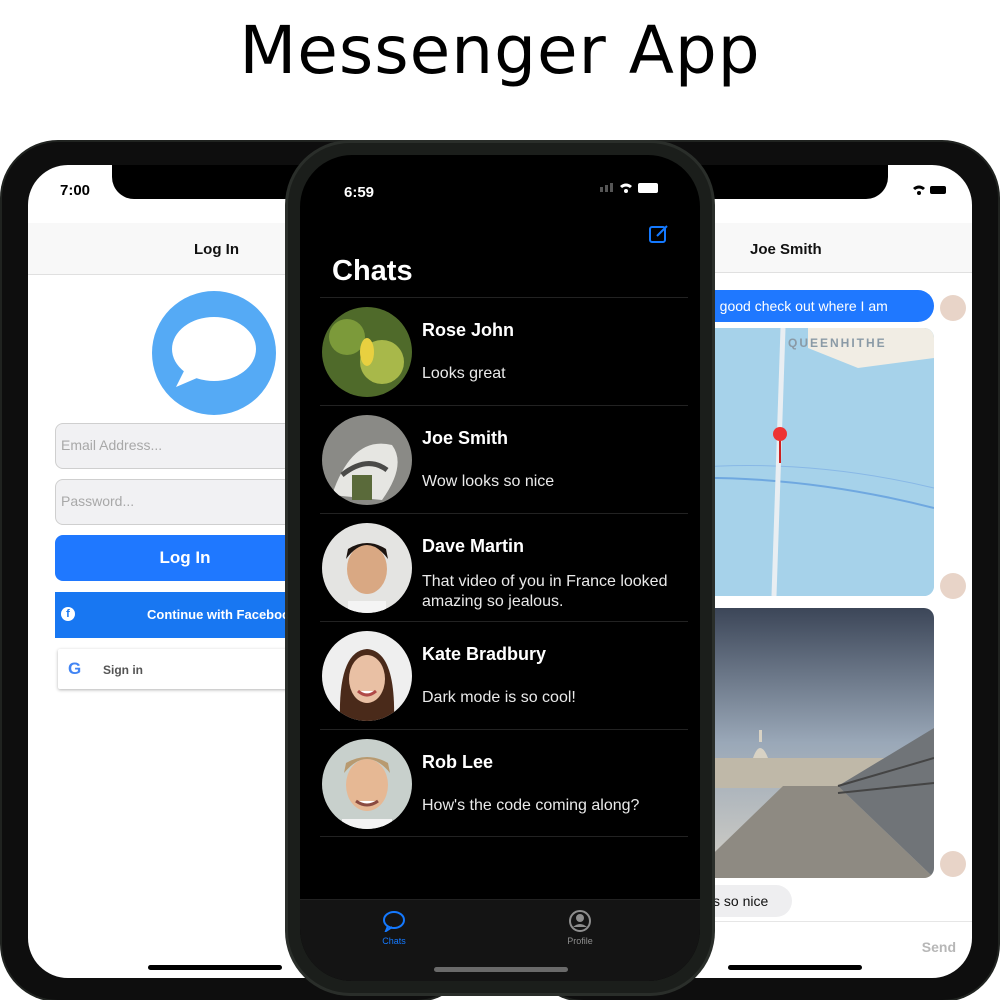 The width and height of the screenshot is (1000, 1000). I want to click on chat-name: Rob Lee, so click(458, 762).